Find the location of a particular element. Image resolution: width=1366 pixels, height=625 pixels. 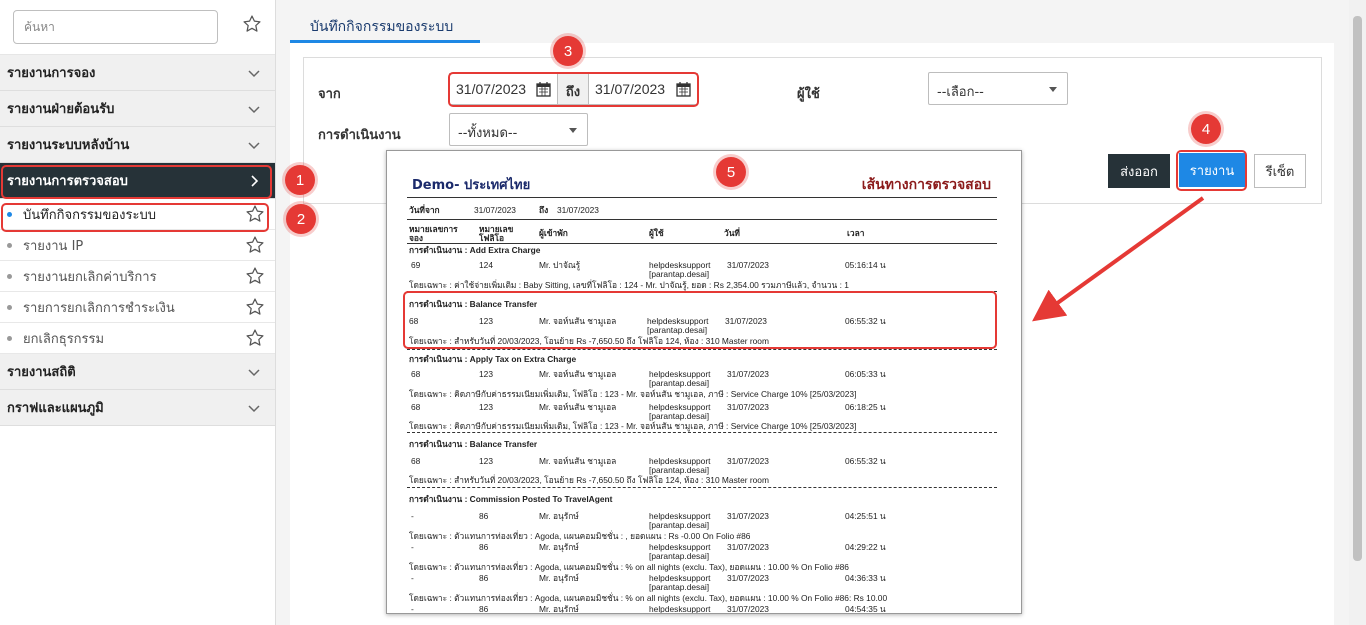

page-scrollbar is located at coordinates (1357, 312).